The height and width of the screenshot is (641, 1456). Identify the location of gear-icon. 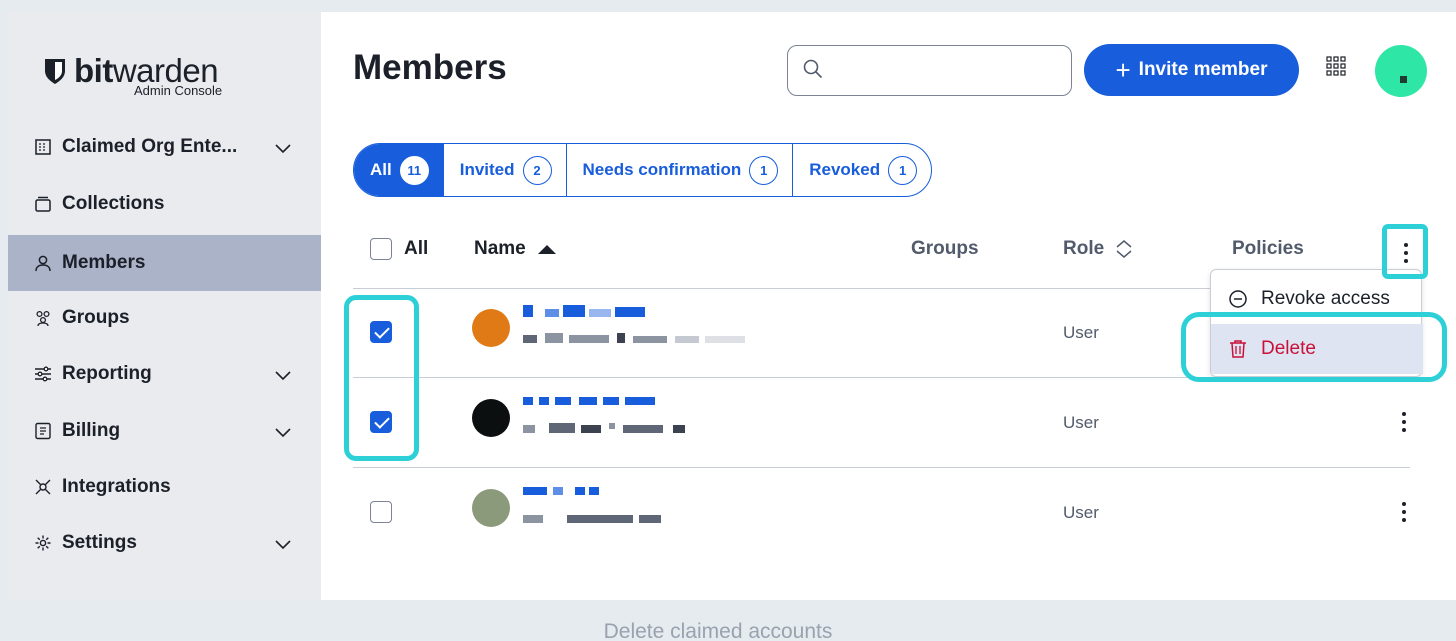
(43, 543).